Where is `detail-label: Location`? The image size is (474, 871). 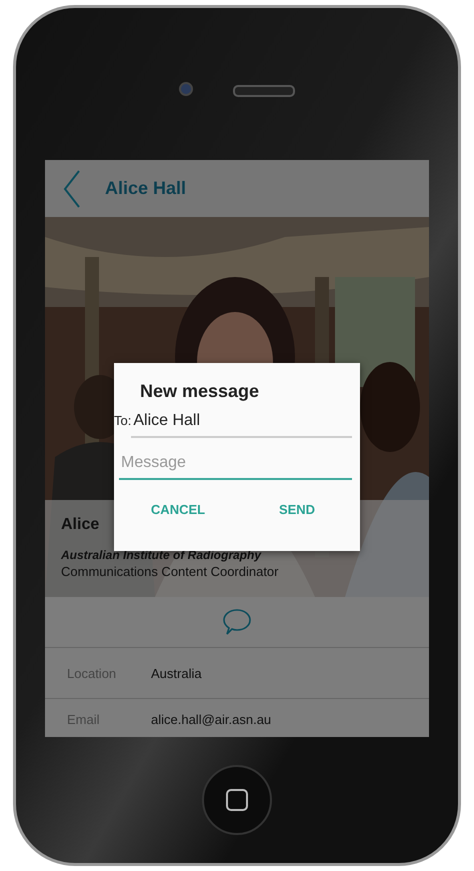
detail-label: Location is located at coordinates (92, 673).